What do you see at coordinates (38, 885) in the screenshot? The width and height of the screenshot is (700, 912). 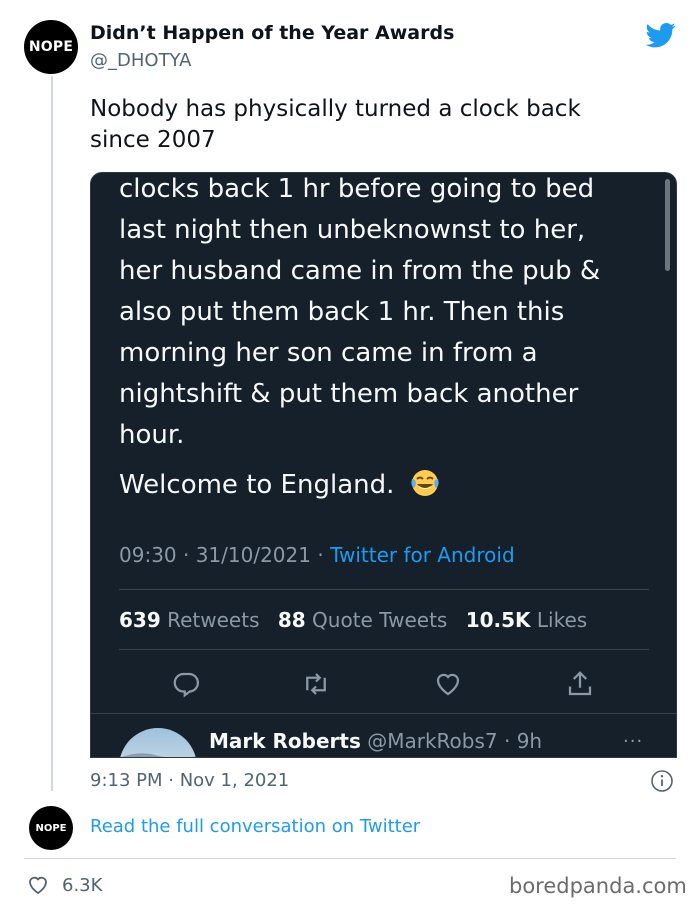 I see `heart-icon` at bounding box center [38, 885].